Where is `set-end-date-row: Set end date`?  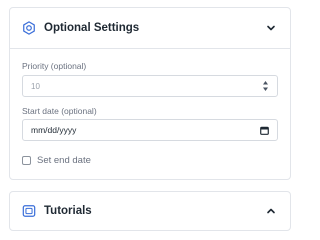 set-end-date-row: Set end date is located at coordinates (56, 160).